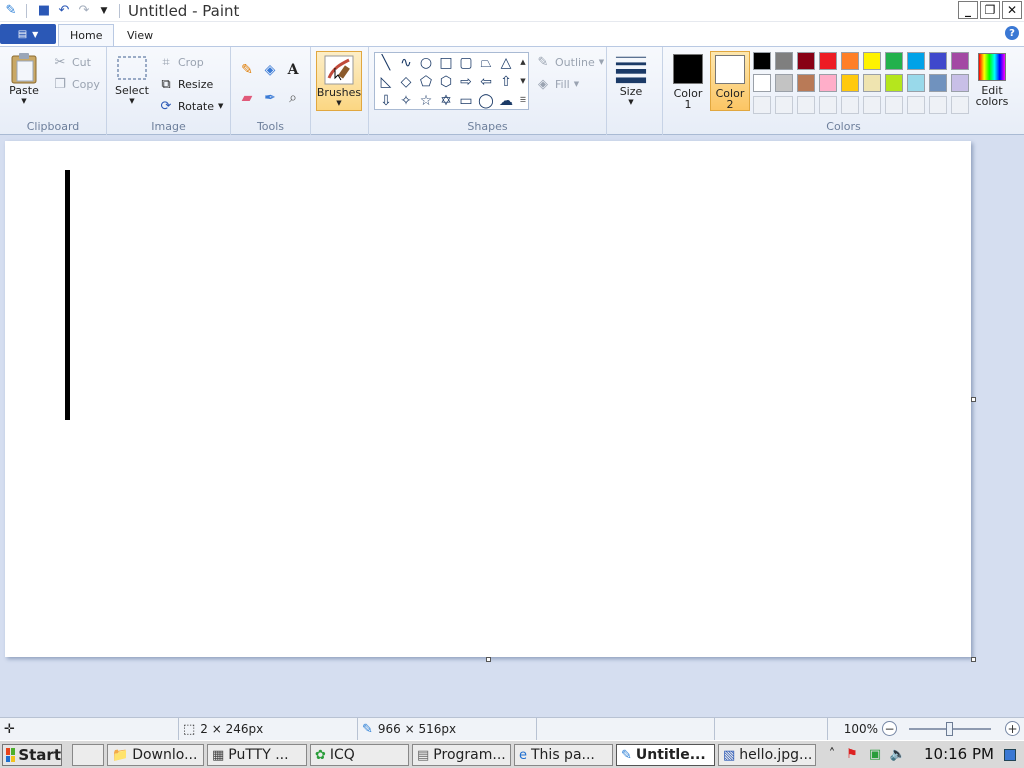  I want to click on canvas-resize-handle-corner, so click(973, 659).